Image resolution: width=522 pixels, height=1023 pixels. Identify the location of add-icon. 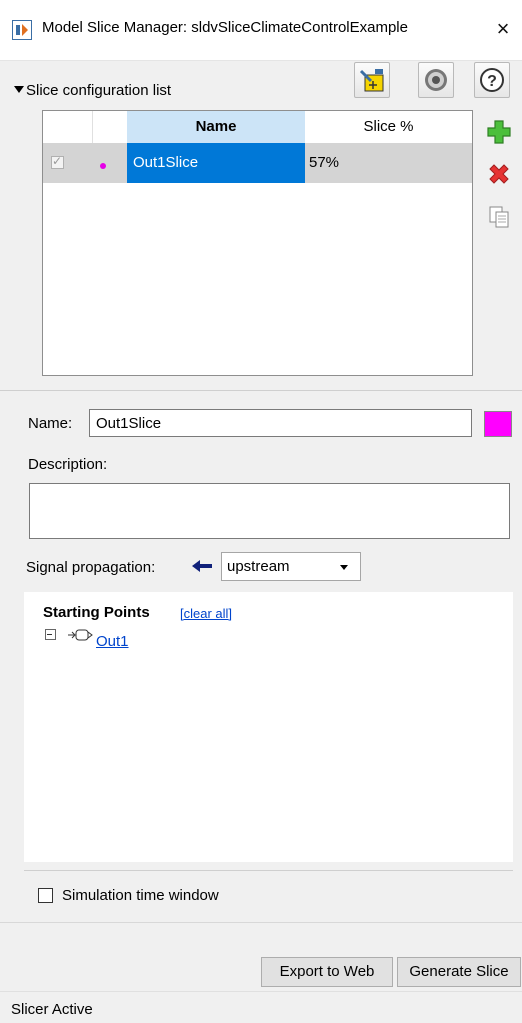
(499, 132).